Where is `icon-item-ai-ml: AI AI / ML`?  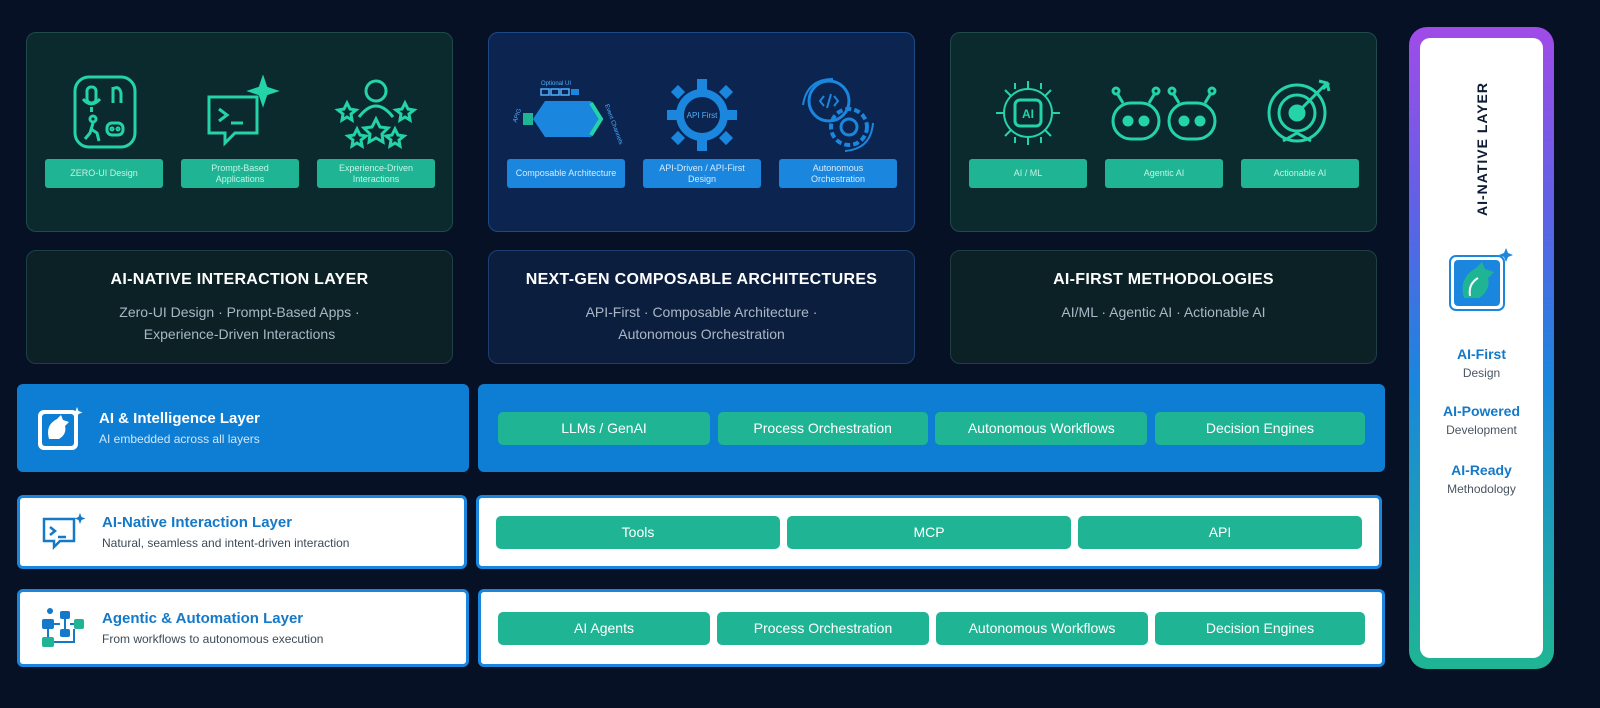
icon-item-ai-ml: AI AI / ML is located at coordinates (1028, 131).